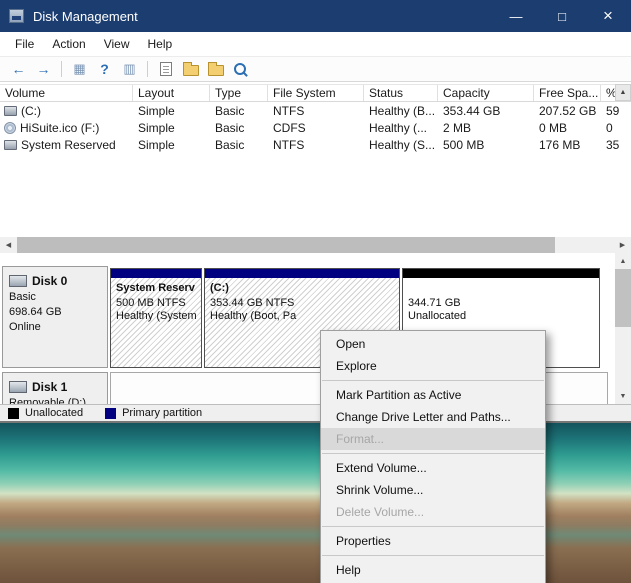 Image resolution: width=631 pixels, height=583 pixels. I want to click on menu-item-help: Help, so click(433, 570).